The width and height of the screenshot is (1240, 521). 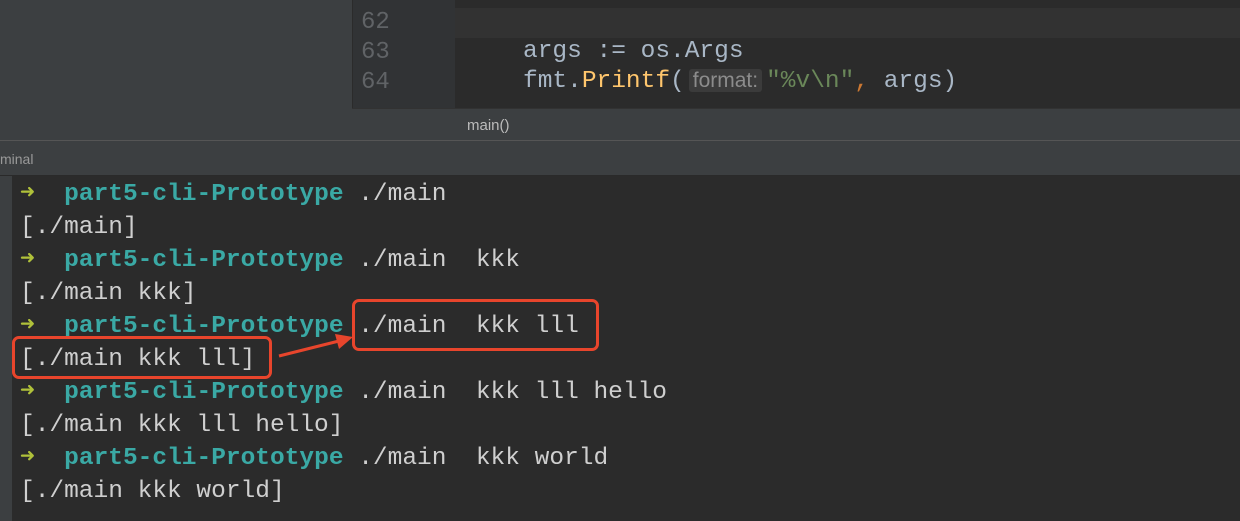 I want to click on code-line-63: args := os.Args, so click(x=633, y=51).